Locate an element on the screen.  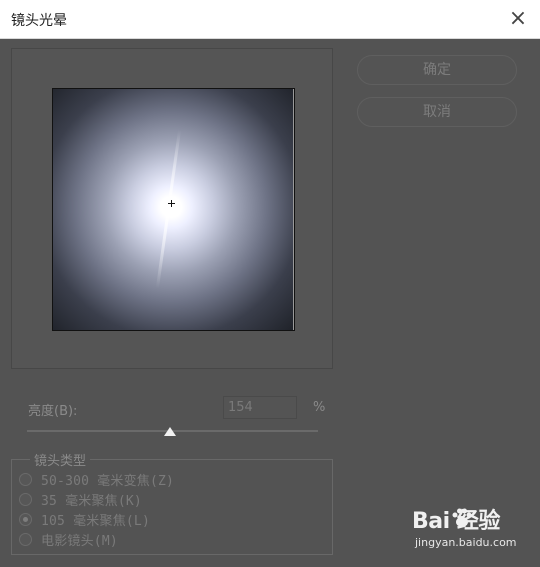
radio-option-50-300: 50-300 毫米变焦(Z) is located at coordinates (97, 479).